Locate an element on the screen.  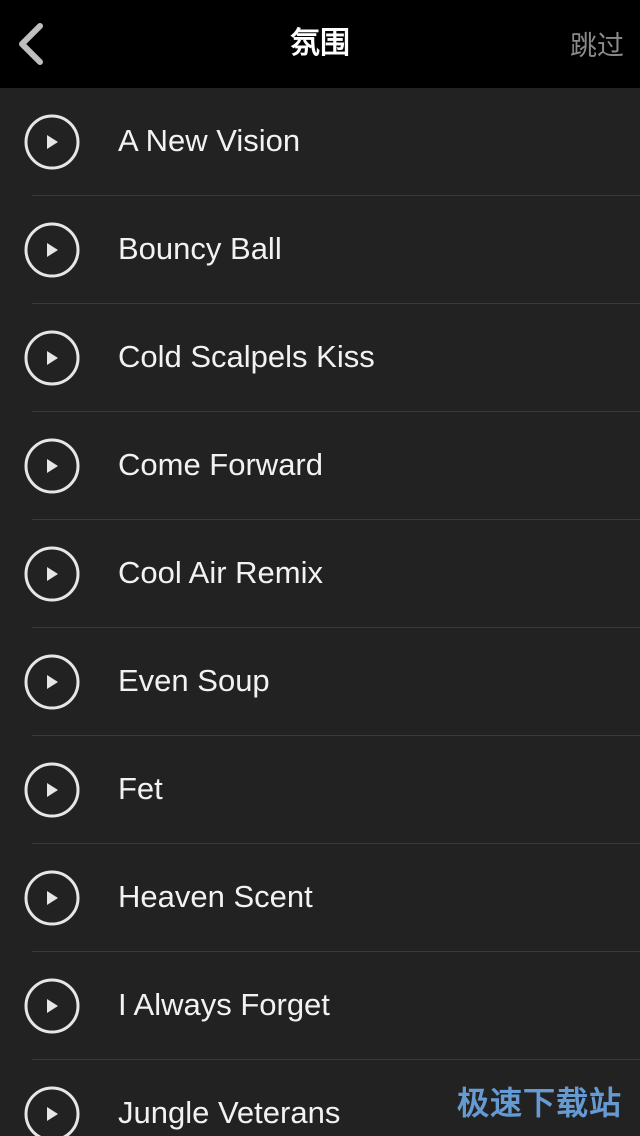
track-title: Come Forward is located at coordinates (220, 464).